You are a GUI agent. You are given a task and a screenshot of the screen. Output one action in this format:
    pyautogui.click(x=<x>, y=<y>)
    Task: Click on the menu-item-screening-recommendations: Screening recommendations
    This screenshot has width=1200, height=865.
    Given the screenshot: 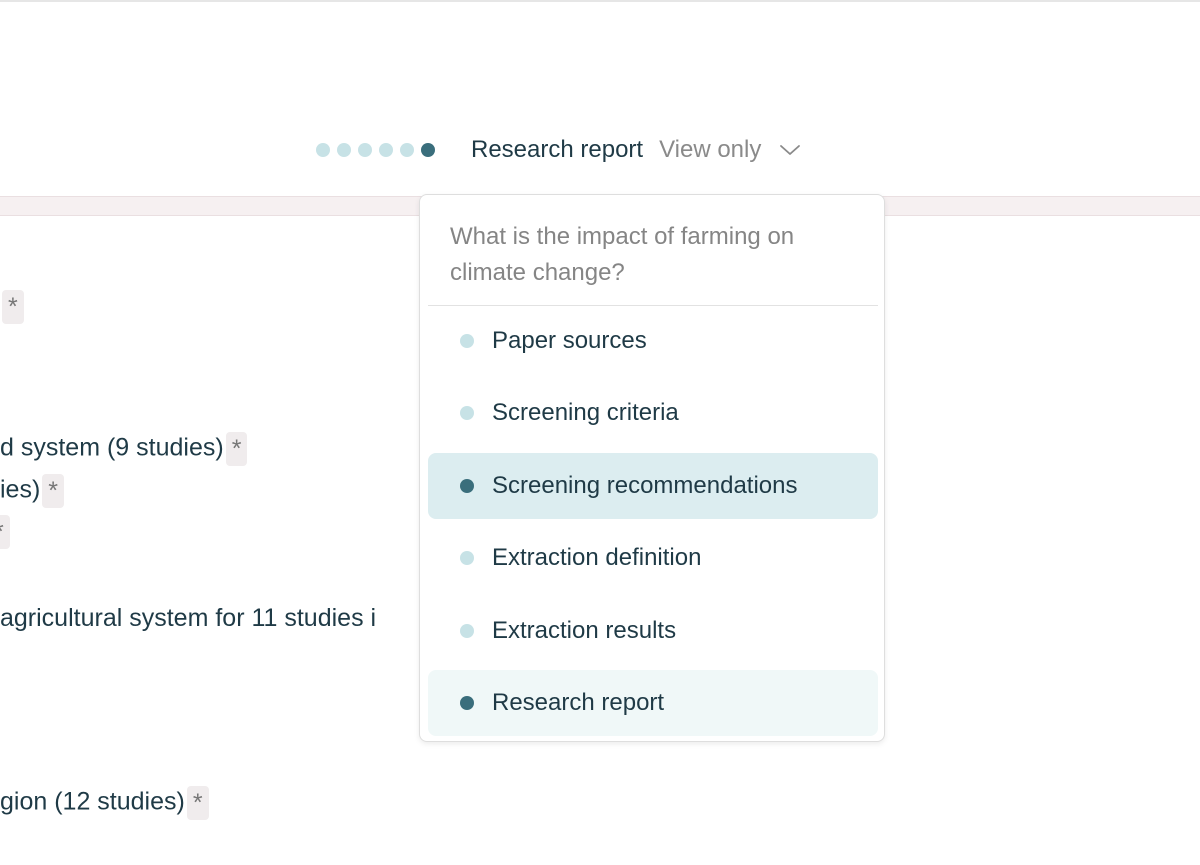 What is the action you would take?
    pyautogui.click(x=653, y=486)
    